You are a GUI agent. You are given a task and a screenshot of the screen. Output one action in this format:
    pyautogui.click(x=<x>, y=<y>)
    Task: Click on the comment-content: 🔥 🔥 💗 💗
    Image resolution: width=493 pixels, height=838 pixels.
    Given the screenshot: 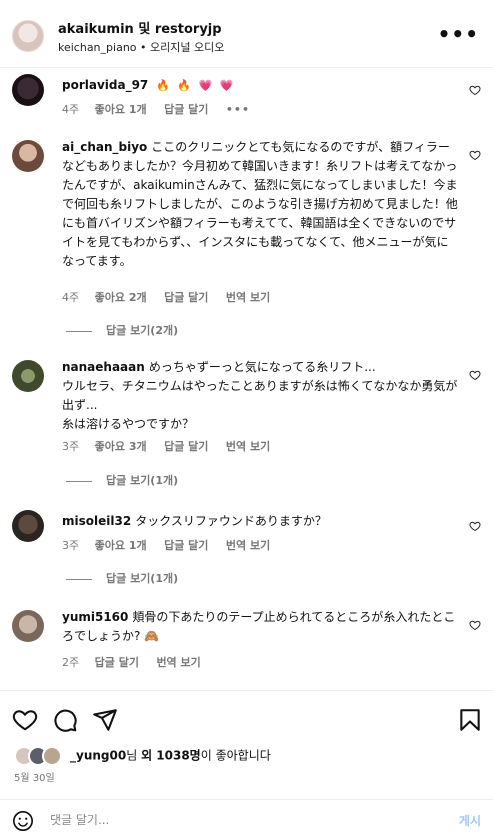 What is the action you would take?
    pyautogui.click(x=196, y=85)
    